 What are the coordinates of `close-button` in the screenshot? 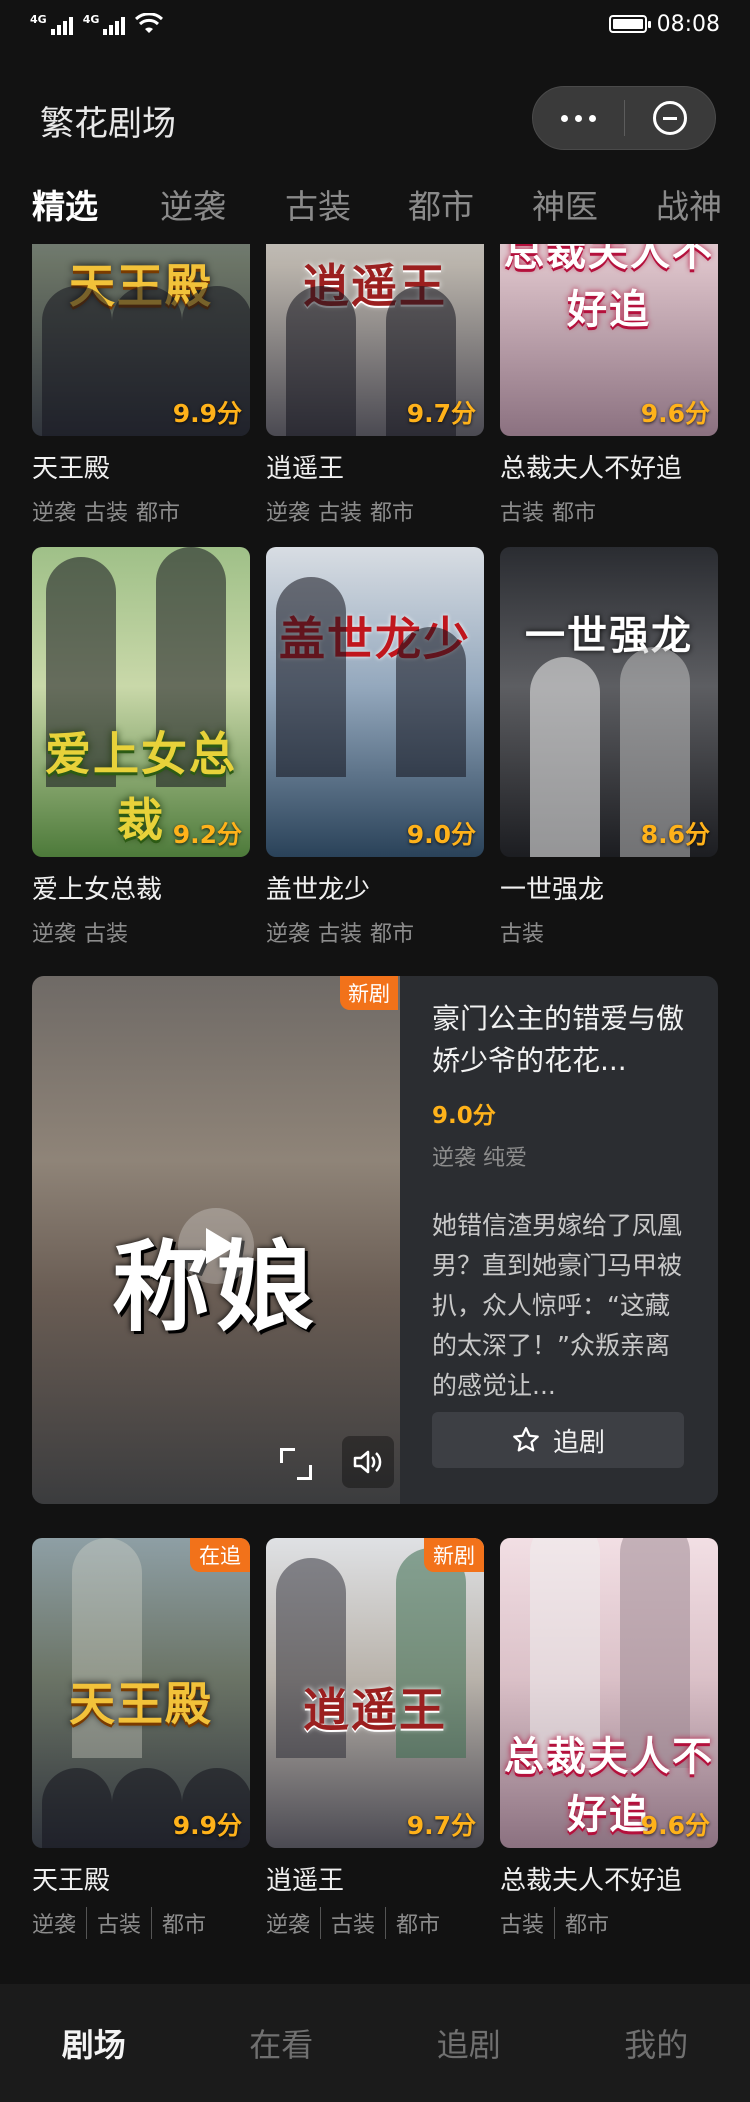 It's located at (670, 118).